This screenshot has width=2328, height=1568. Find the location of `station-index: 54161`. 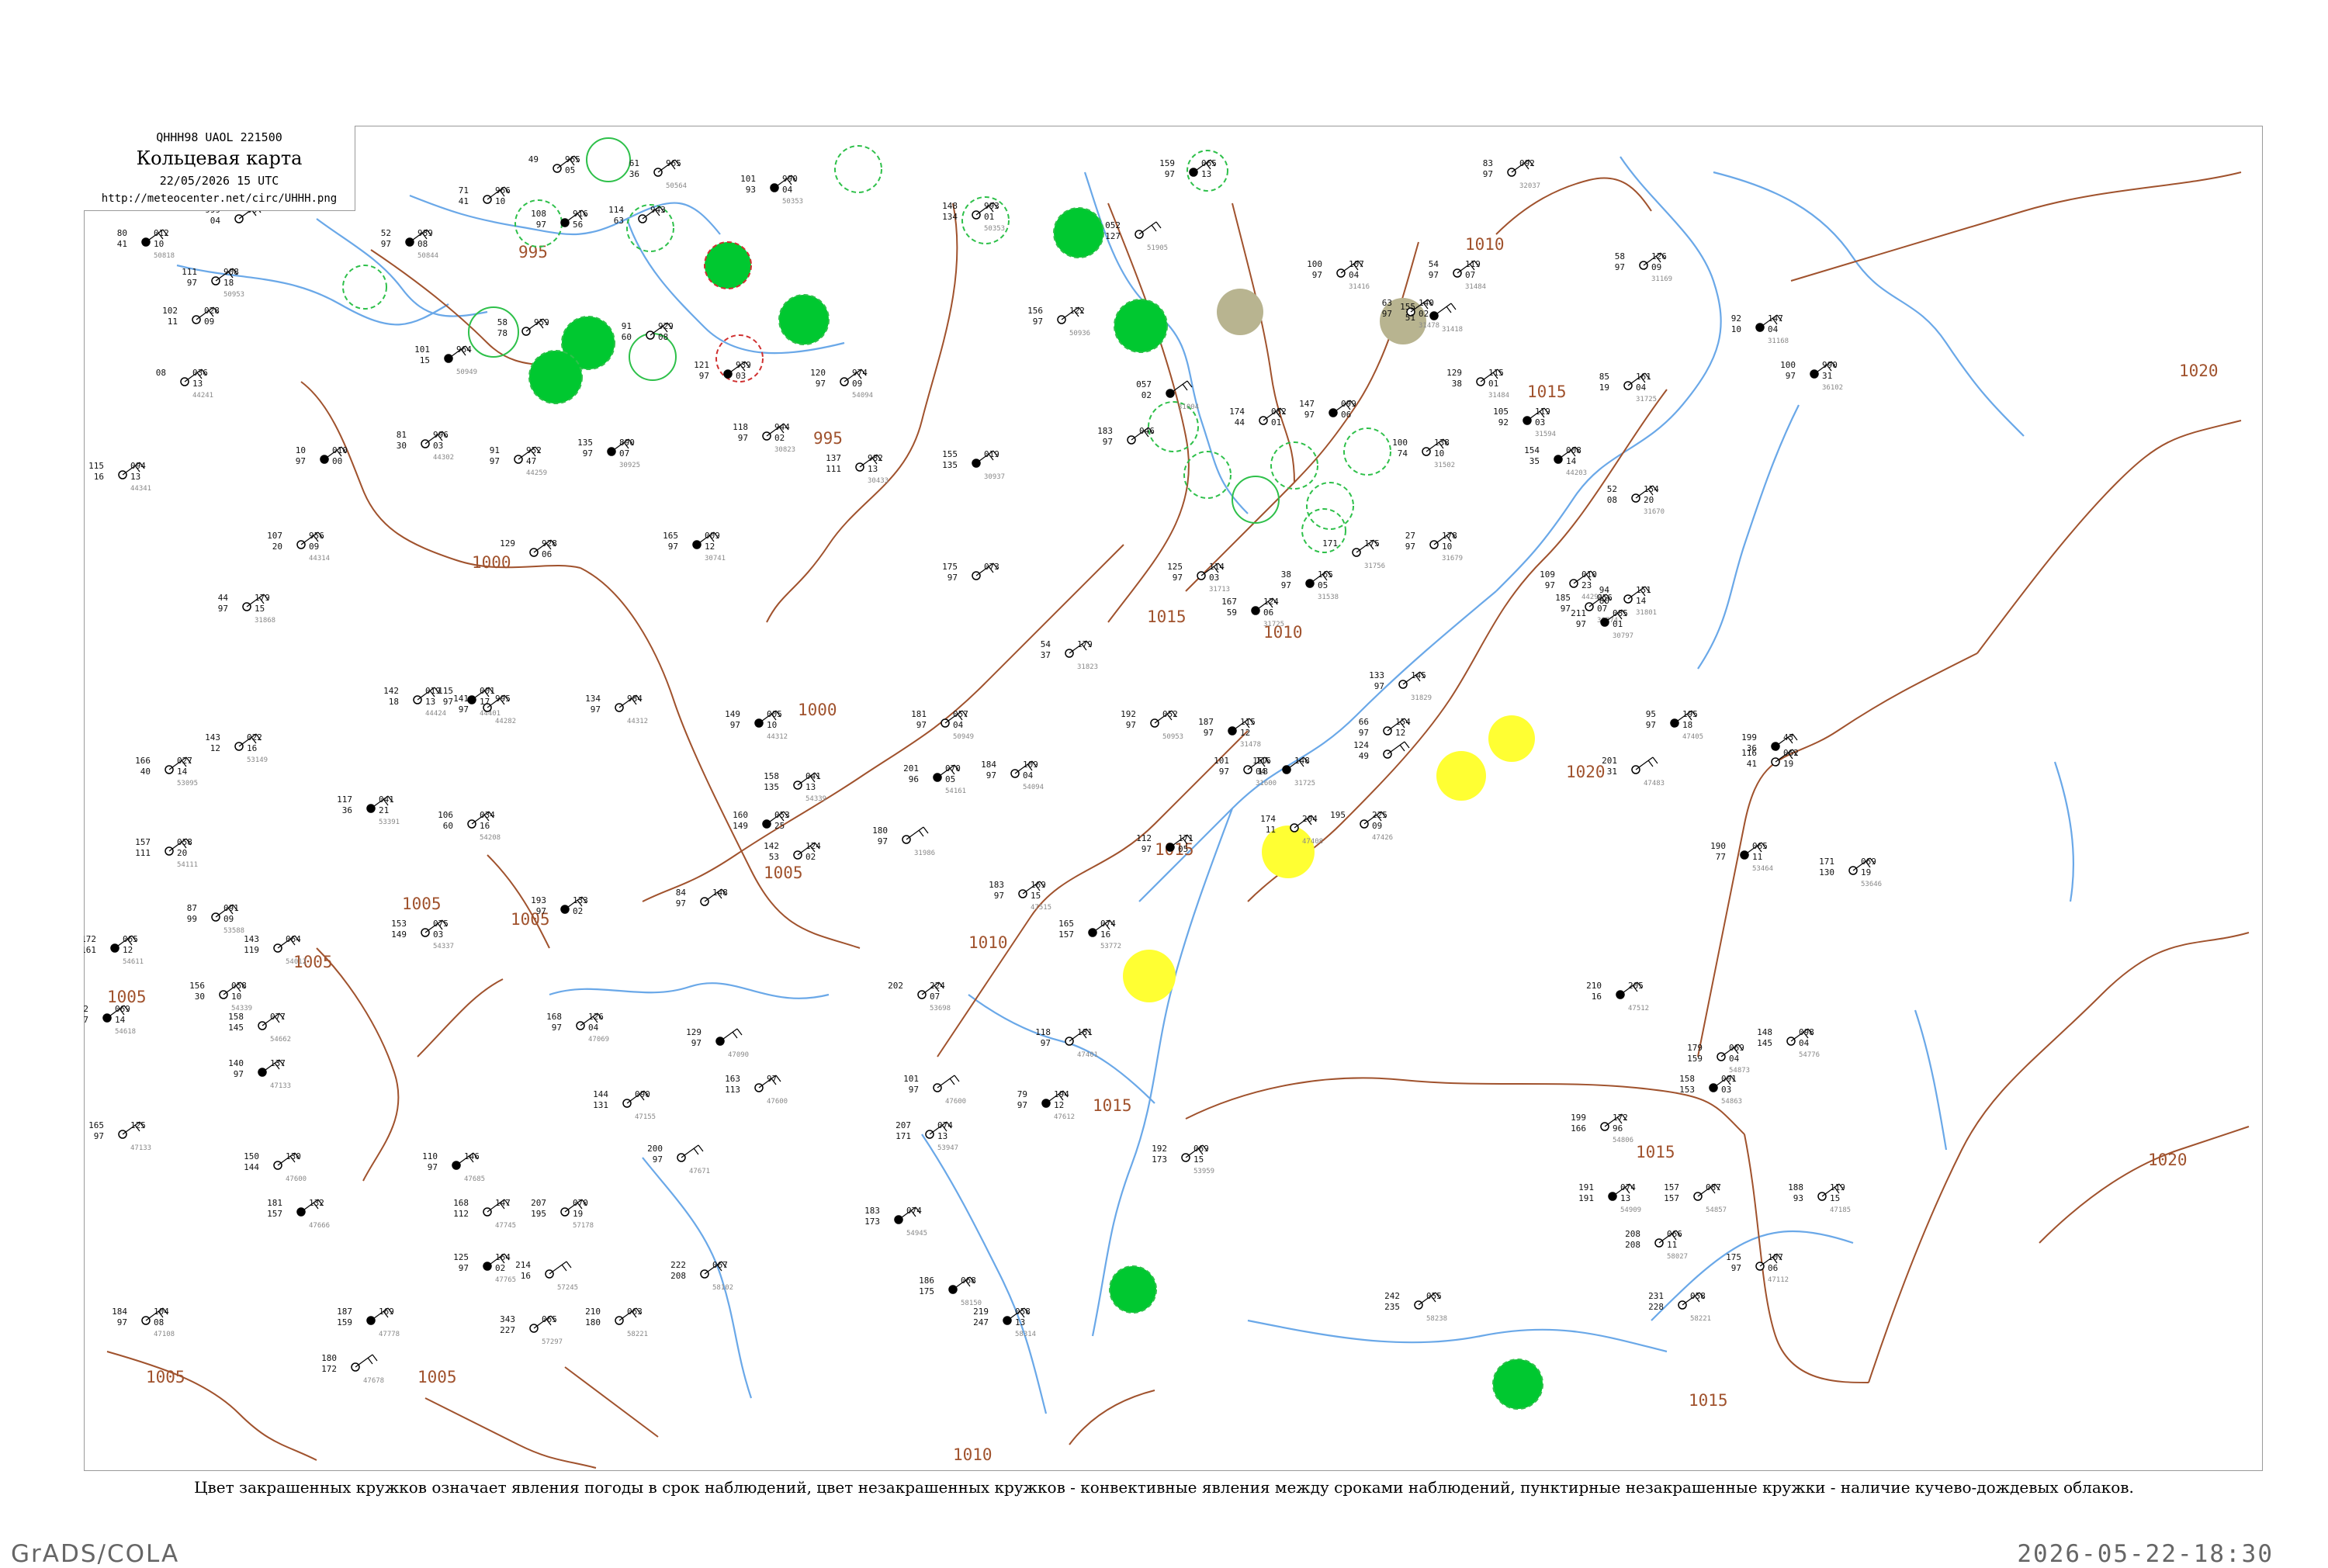

station-index: 54161 is located at coordinates (956, 791).